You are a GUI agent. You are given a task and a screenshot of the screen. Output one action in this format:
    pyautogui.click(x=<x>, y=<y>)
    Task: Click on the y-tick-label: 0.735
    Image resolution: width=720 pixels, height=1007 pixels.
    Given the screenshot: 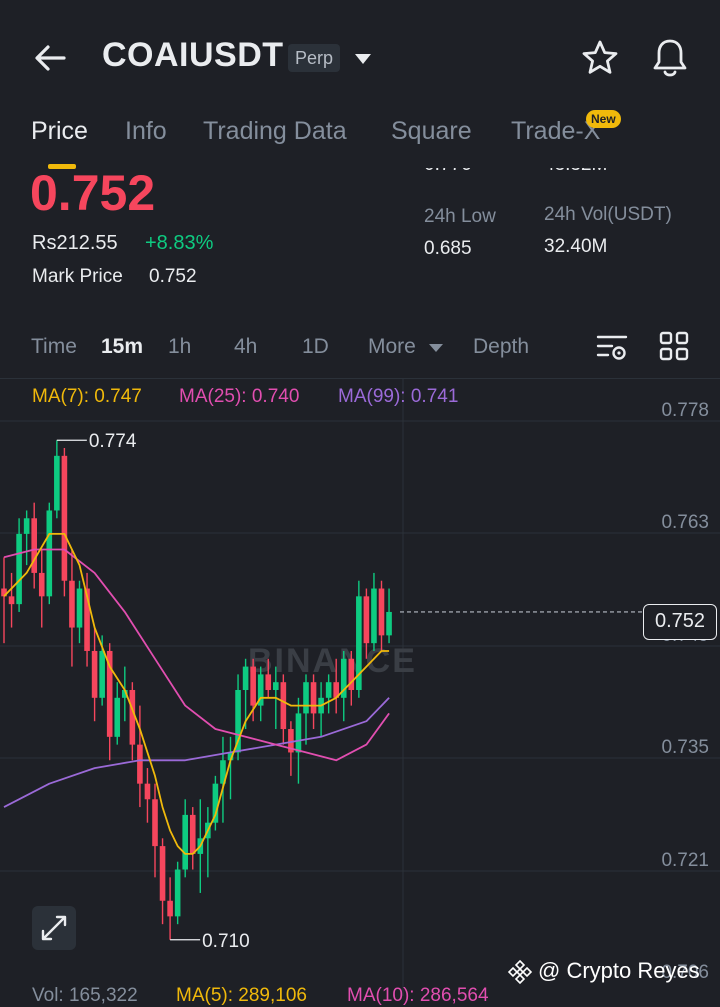 What is the action you would take?
    pyautogui.click(x=685, y=747)
    